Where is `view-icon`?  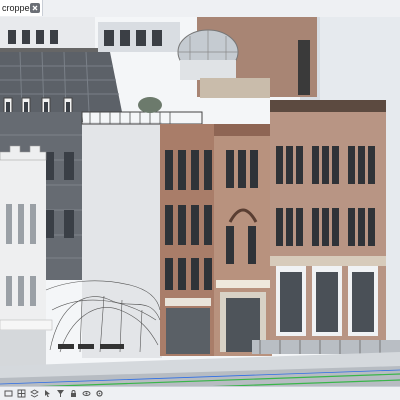
view-icon is located at coordinates (8, 393).